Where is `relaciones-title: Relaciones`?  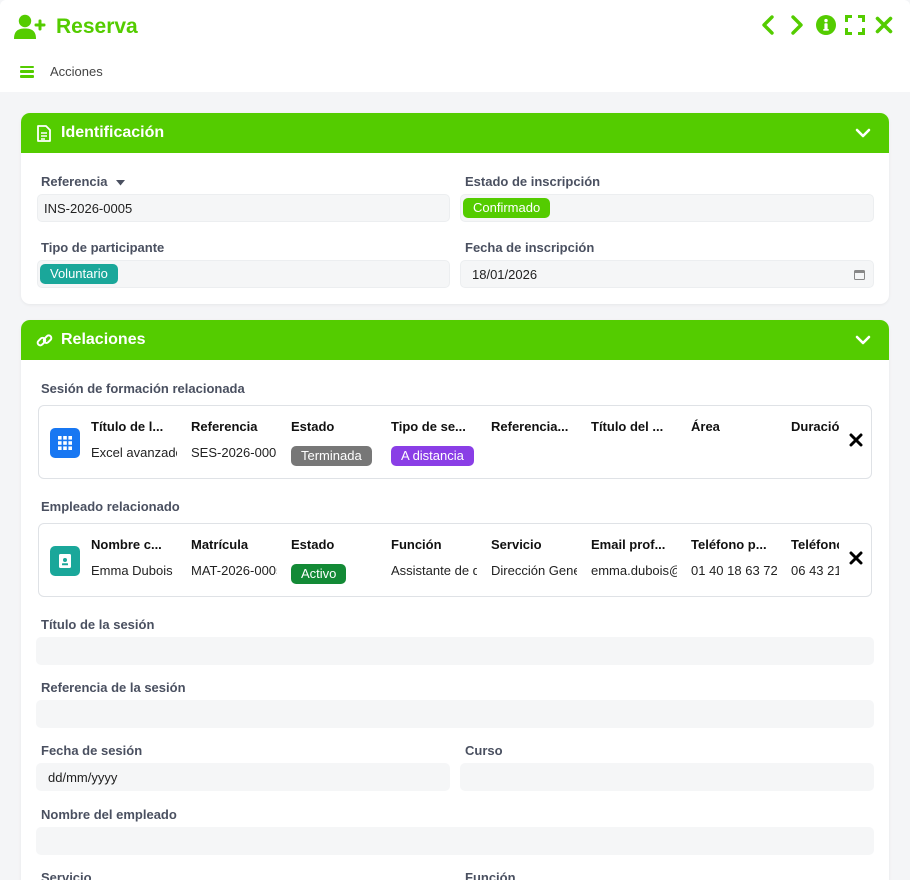
relaciones-title: Relaciones is located at coordinates (103, 339).